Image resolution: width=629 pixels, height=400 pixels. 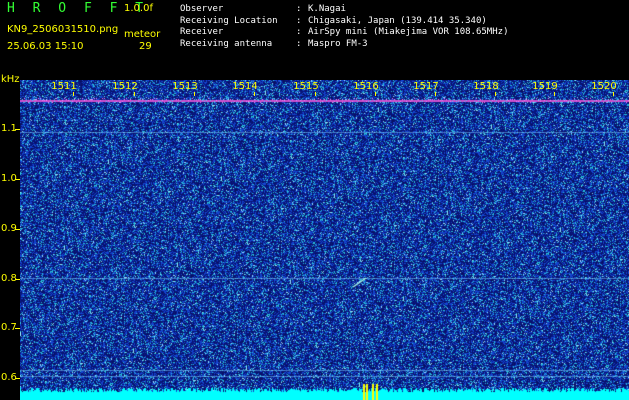 I want to click on location-value: Chigasaki, Japan (139.414 35.340), so click(x=397, y=20).